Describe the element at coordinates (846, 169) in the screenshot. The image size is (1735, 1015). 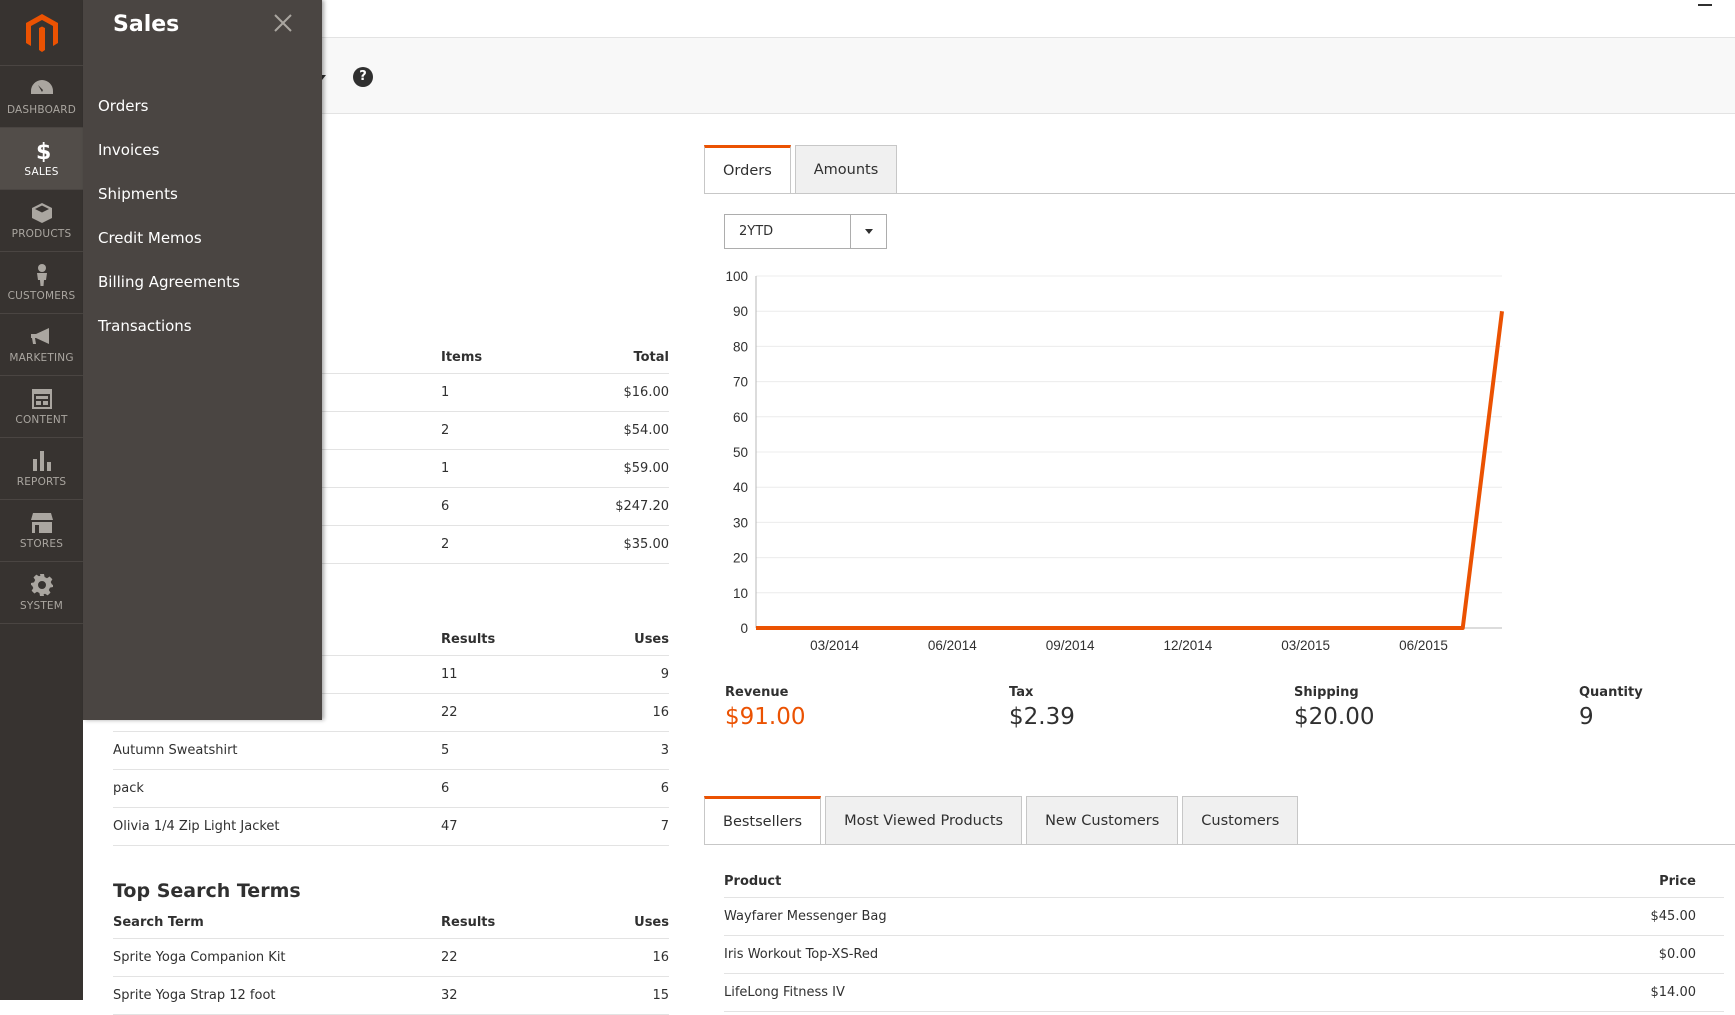
I see `tab-amounts: Amounts` at that location.